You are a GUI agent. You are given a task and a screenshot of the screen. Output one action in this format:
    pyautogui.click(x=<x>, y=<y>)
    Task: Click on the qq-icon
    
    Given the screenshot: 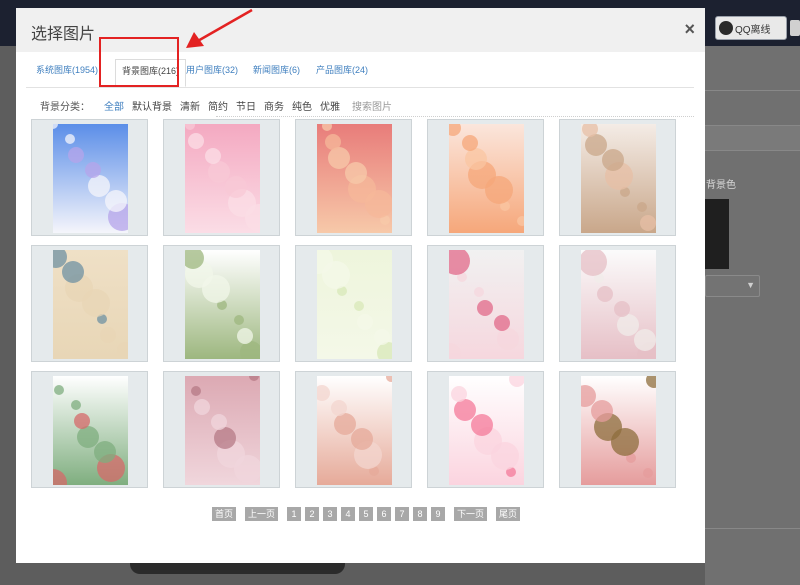 What is the action you would take?
    pyautogui.click(x=726, y=28)
    